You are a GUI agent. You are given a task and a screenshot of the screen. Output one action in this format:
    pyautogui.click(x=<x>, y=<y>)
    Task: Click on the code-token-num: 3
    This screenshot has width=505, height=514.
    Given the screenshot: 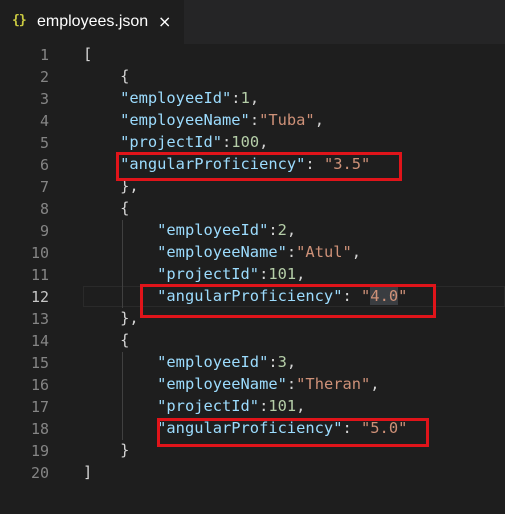 What is the action you would take?
    pyautogui.click(x=282, y=362)
    